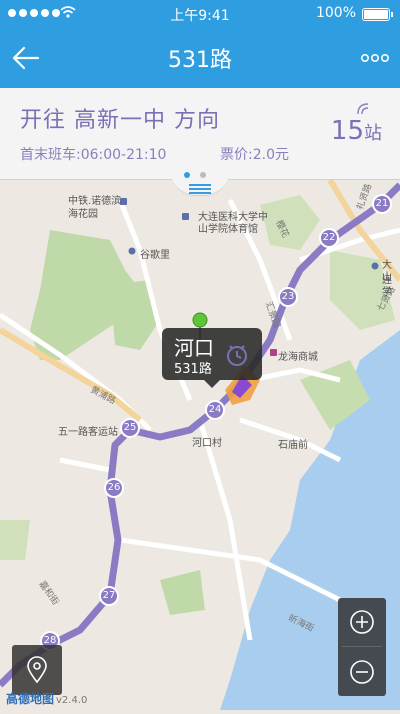 The height and width of the screenshot is (714, 400). I want to click on top-bar: 上午9:41 100% 531路, so click(200, 44).